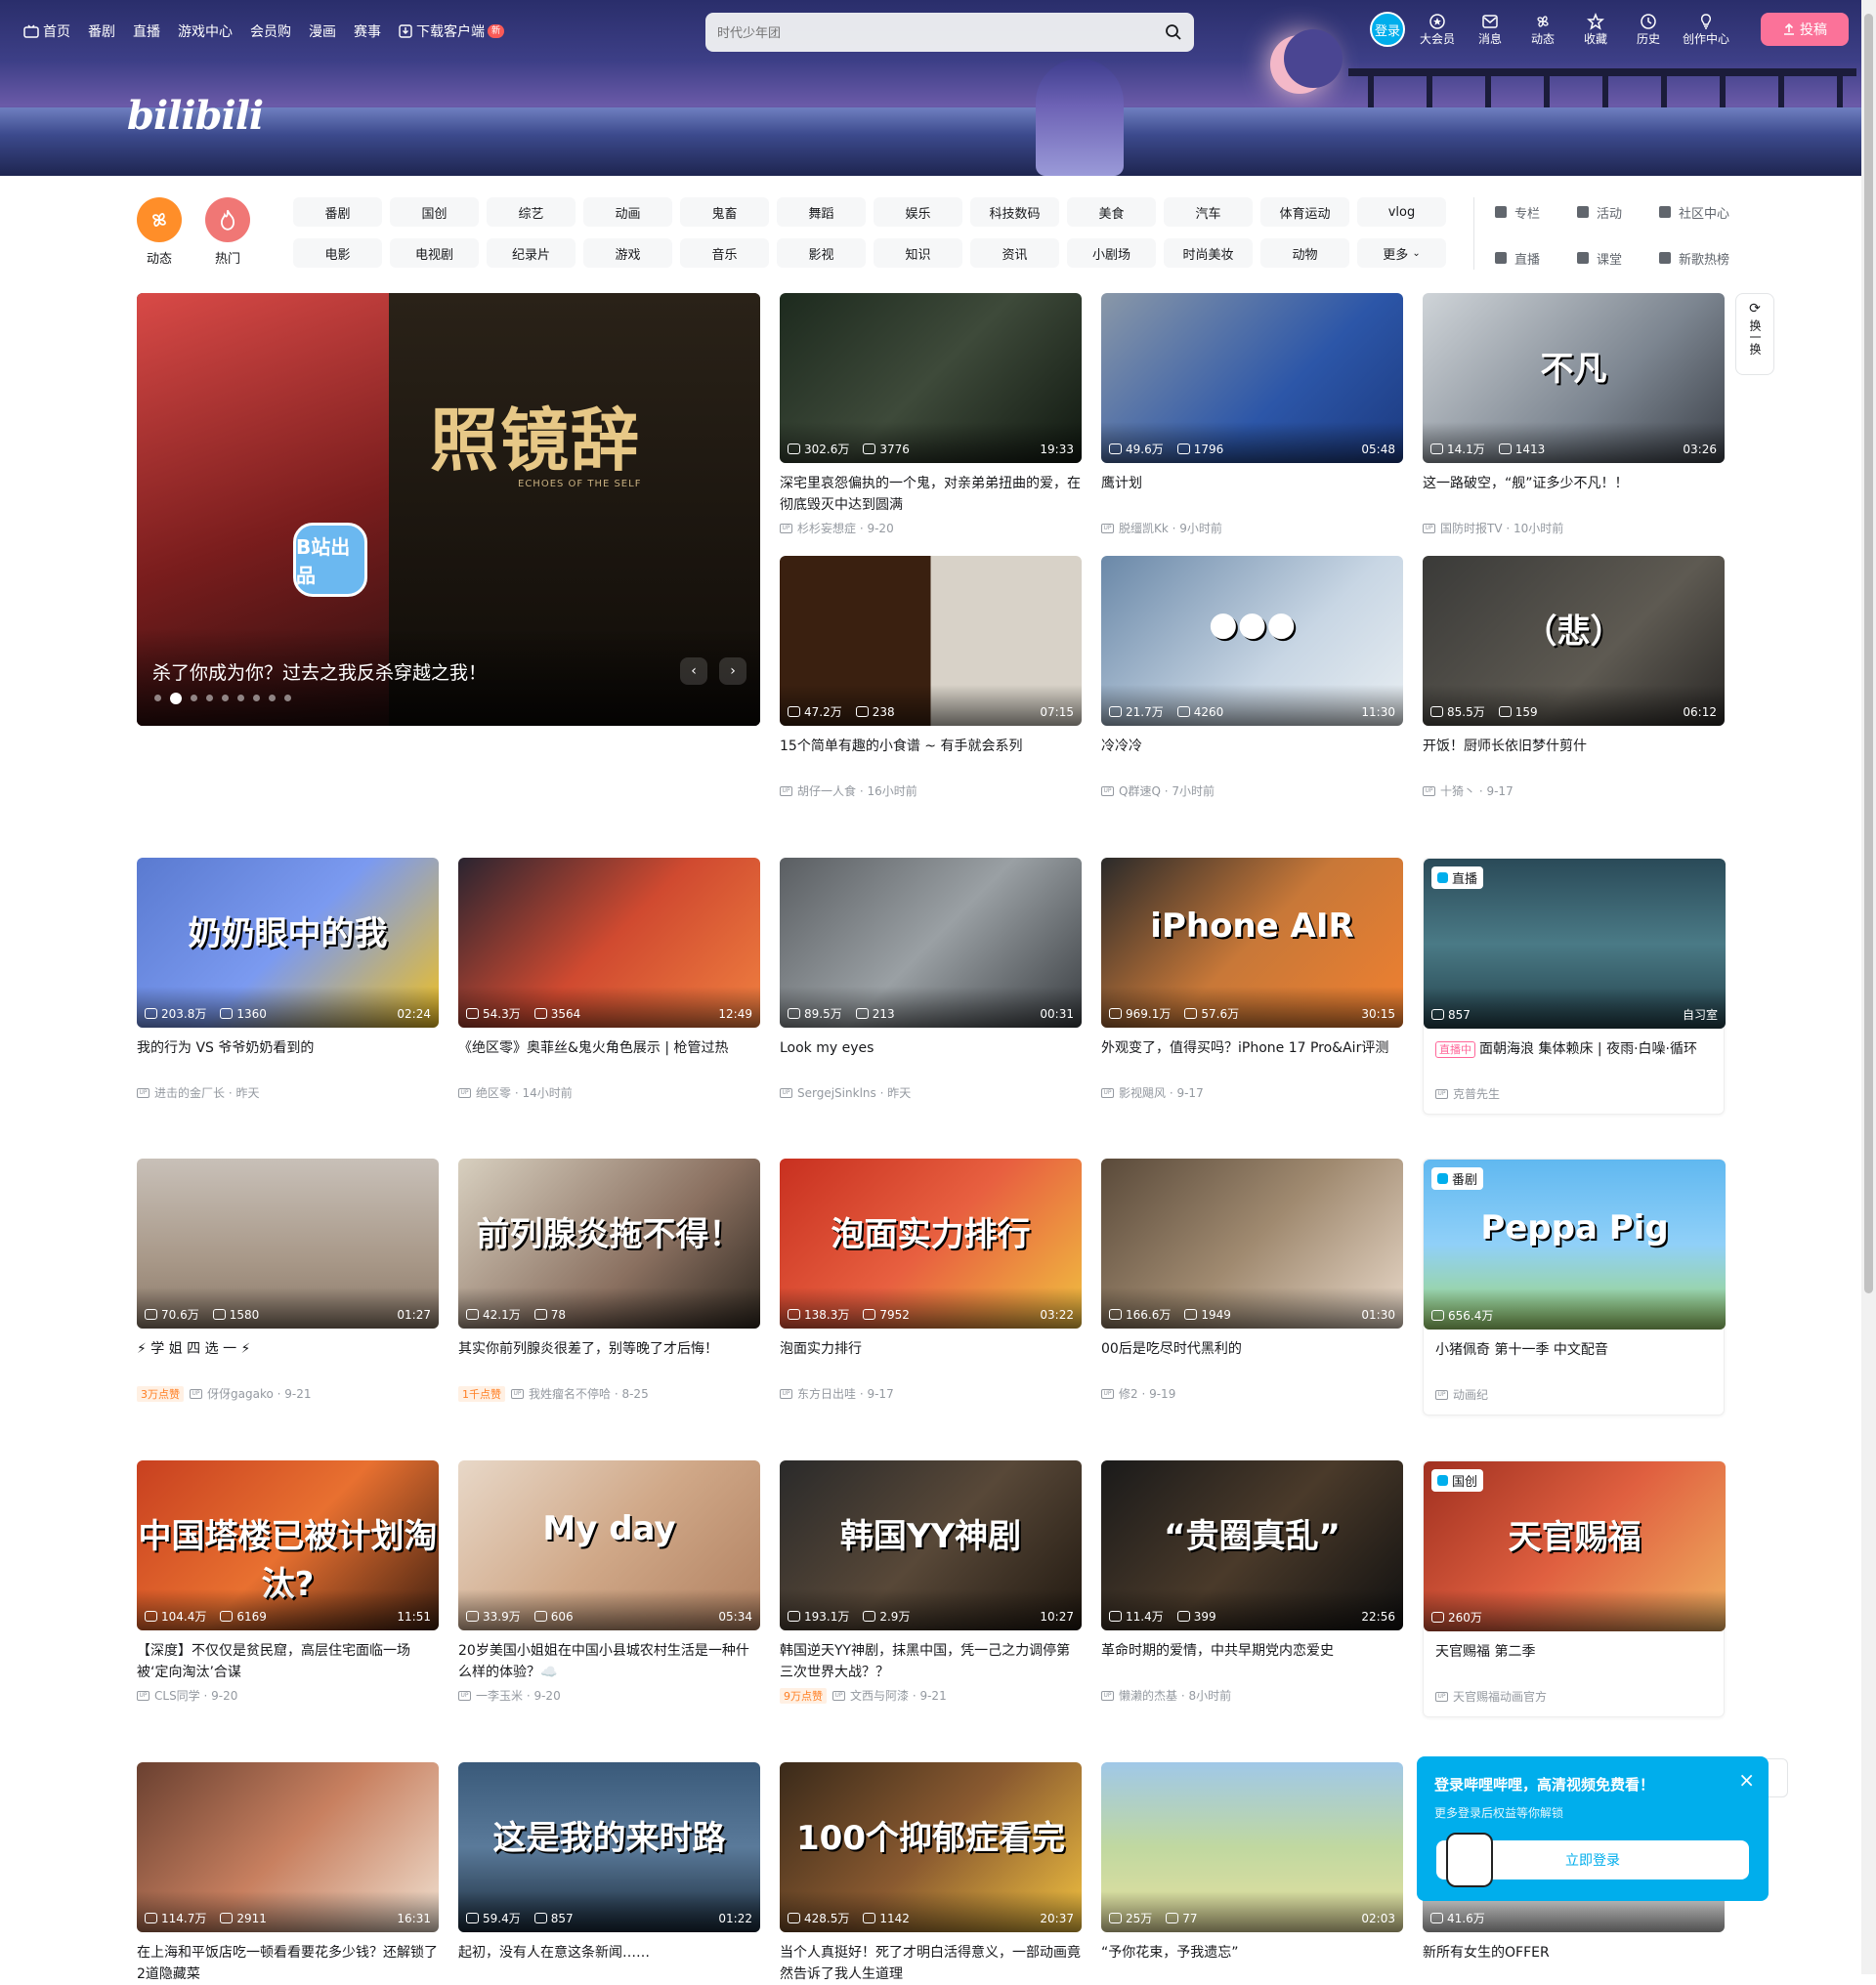  What do you see at coordinates (627, 253) in the screenshot?
I see `channel-item: 游戏` at bounding box center [627, 253].